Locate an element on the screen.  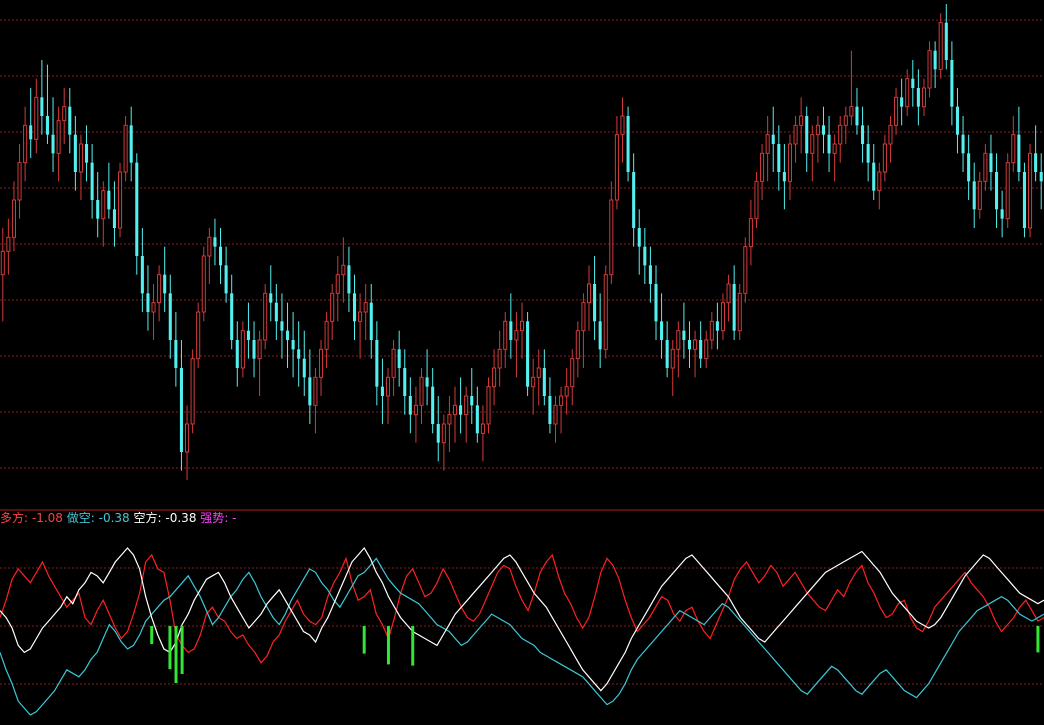
legend-colon-zuokong: : is located at coordinates (94, 518).